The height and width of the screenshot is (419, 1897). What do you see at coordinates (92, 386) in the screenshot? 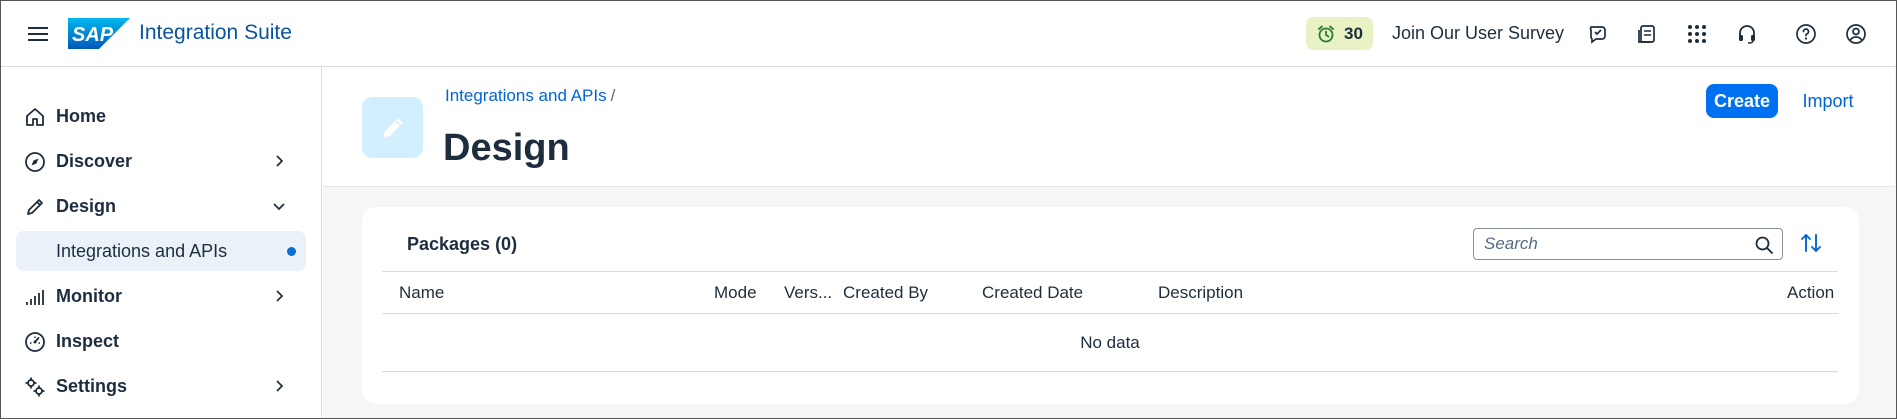
I see `nav-label: Settings` at bounding box center [92, 386].